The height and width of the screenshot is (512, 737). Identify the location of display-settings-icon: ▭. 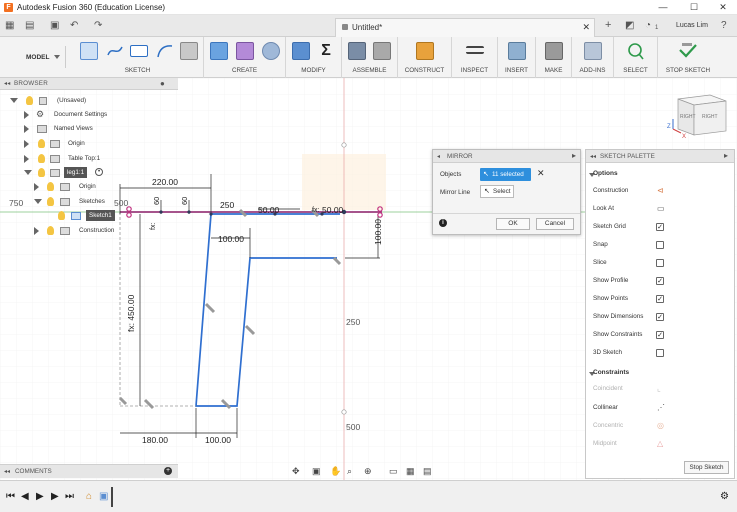
(393, 471).